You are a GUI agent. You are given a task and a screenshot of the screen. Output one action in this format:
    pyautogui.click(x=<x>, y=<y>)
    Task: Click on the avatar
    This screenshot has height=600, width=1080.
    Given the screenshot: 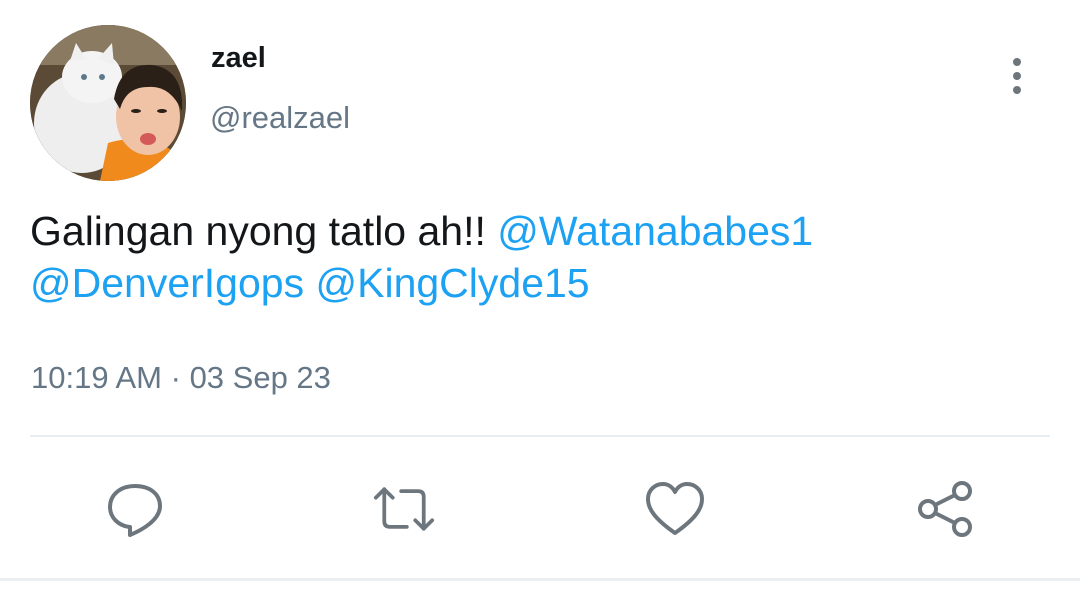 What is the action you would take?
    pyautogui.click(x=108, y=103)
    